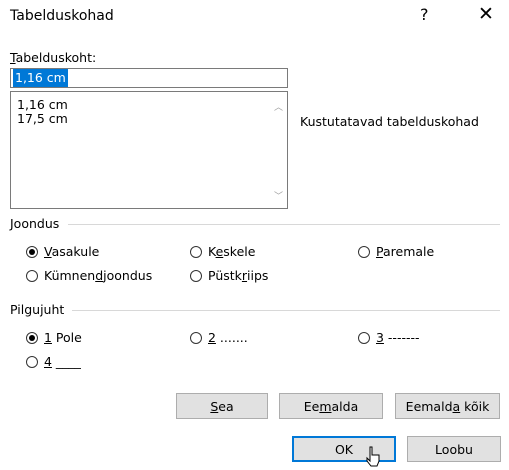 This screenshot has height=470, width=509. Describe the element at coordinates (373, 456) in the screenshot. I see `mouse-cursor-icon` at that location.